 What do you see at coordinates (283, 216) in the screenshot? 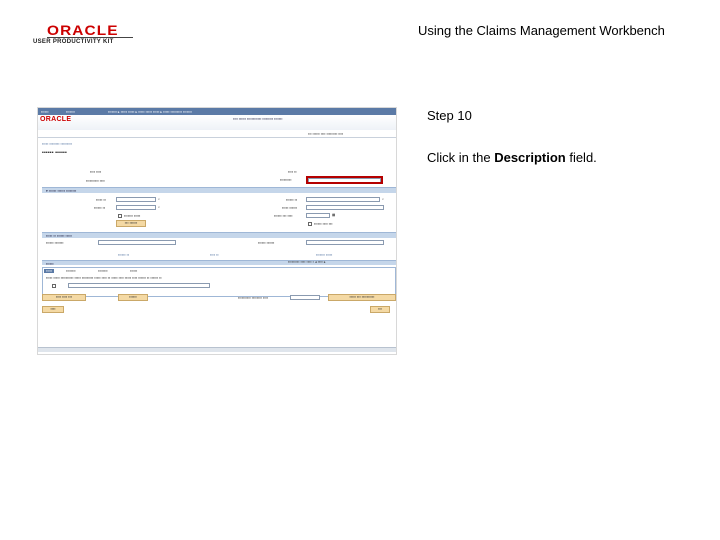
I see `screenshot-field-label: ▪▪▪▪▪▪ ▪▪▪ ▪▪▪▪` at bounding box center [283, 216].